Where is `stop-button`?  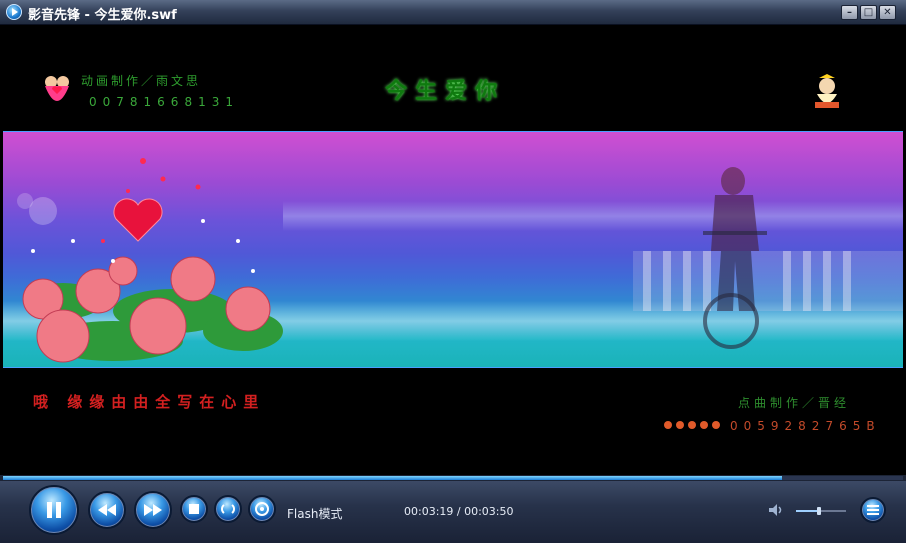
stop-button is located at coordinates (194, 509).